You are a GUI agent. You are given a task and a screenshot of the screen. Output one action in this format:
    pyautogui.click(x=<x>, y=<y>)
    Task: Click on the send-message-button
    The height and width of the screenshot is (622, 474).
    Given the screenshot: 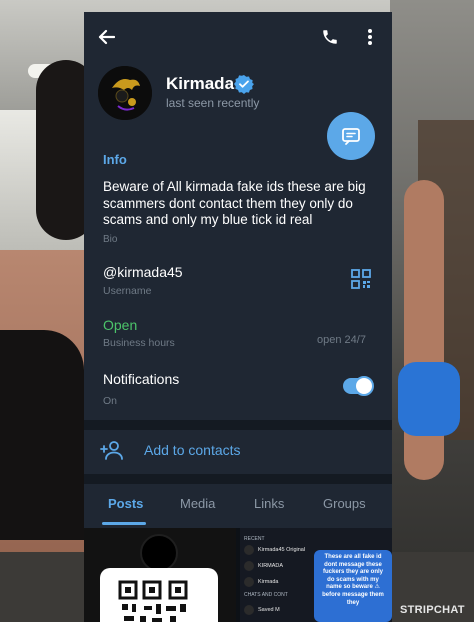 What is the action you would take?
    pyautogui.click(x=351, y=136)
    